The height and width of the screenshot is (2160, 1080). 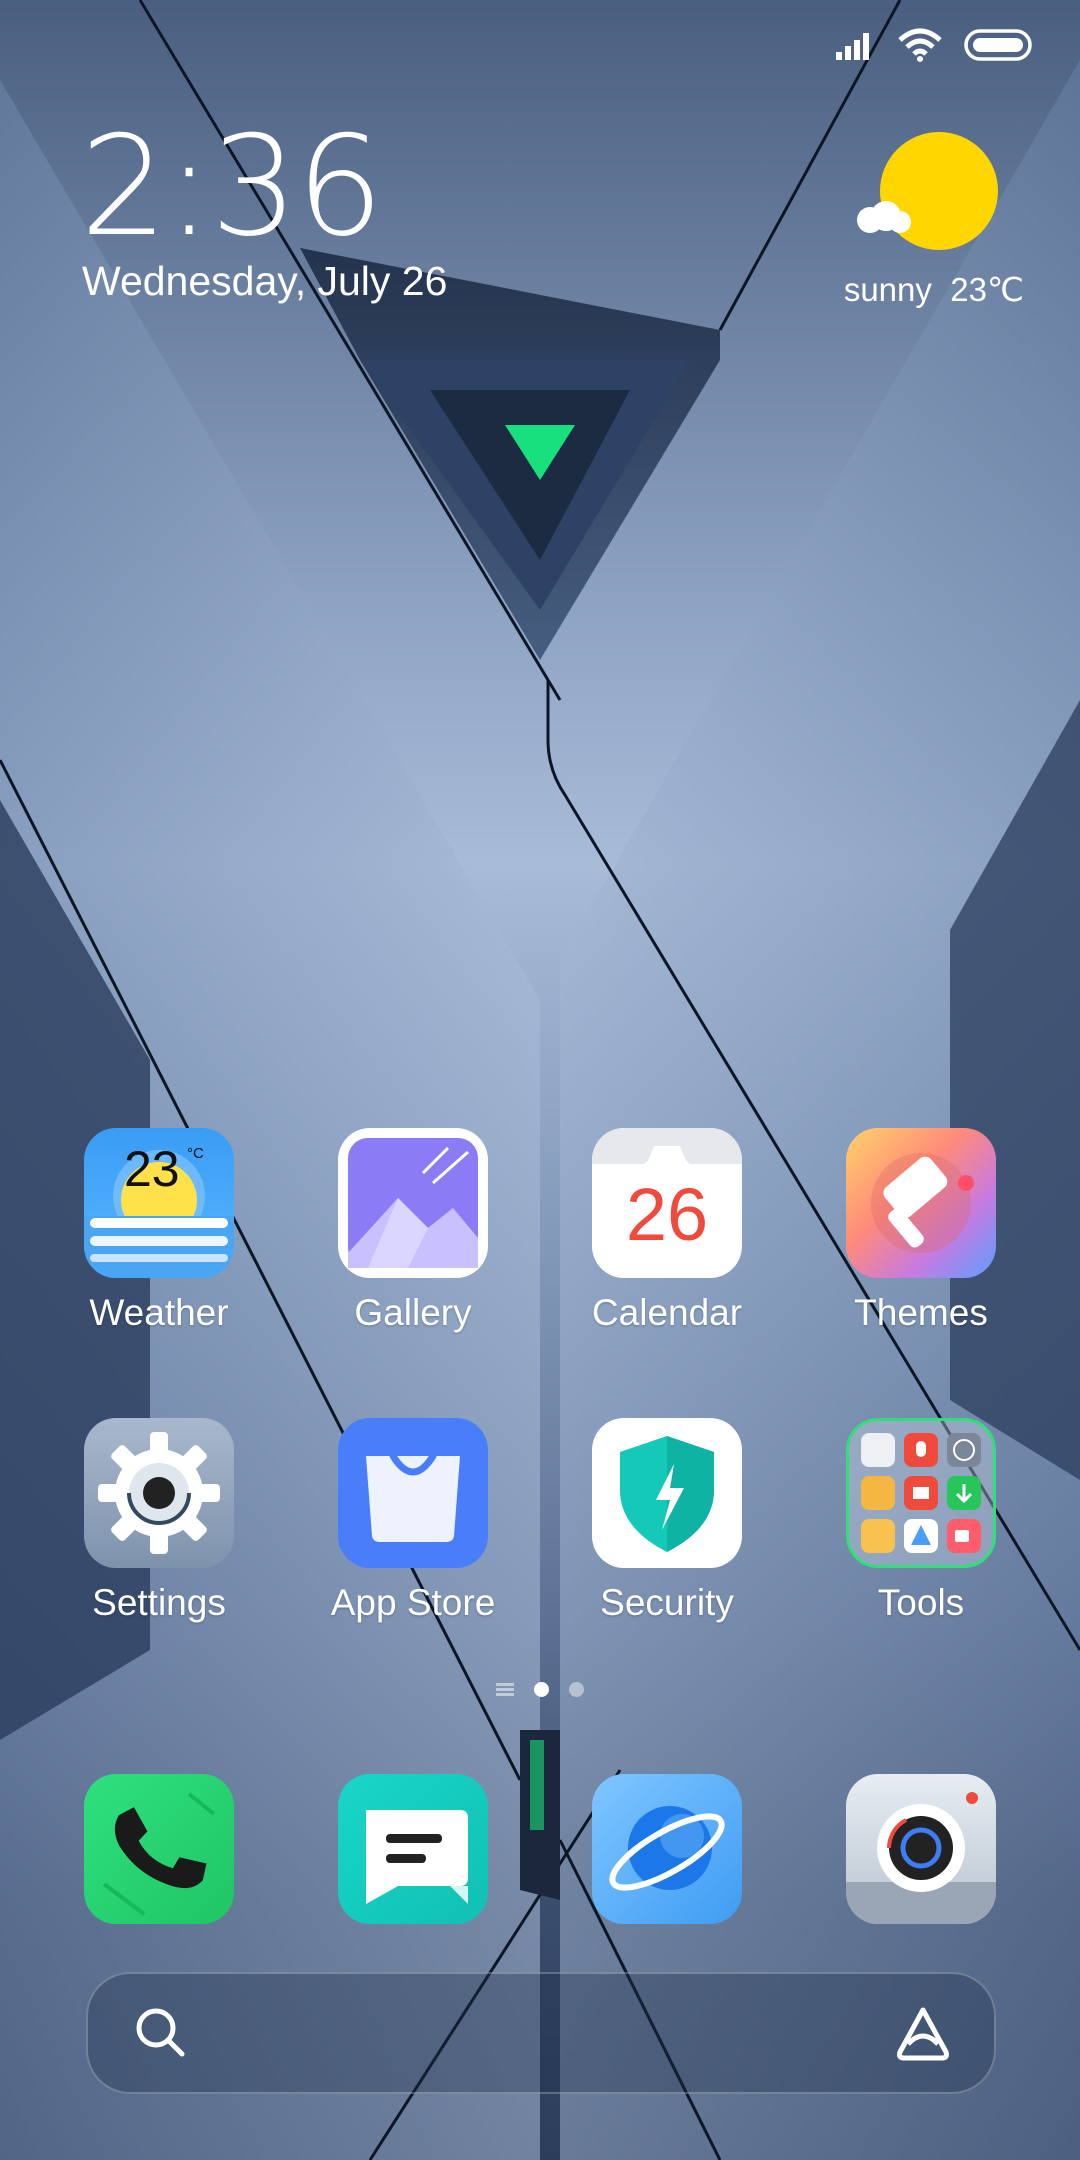 I want to click on folder-tools: Tools, so click(x=921, y=1521).